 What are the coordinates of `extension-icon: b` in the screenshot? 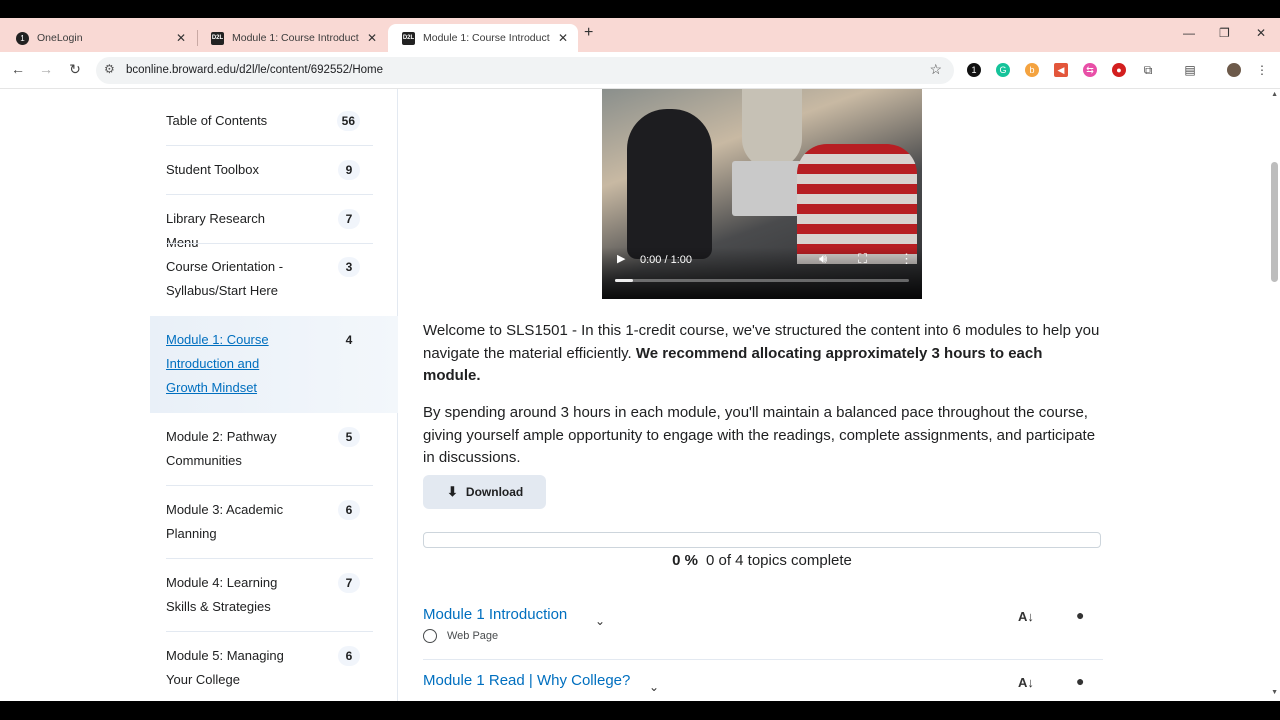 It's located at (1032, 70).